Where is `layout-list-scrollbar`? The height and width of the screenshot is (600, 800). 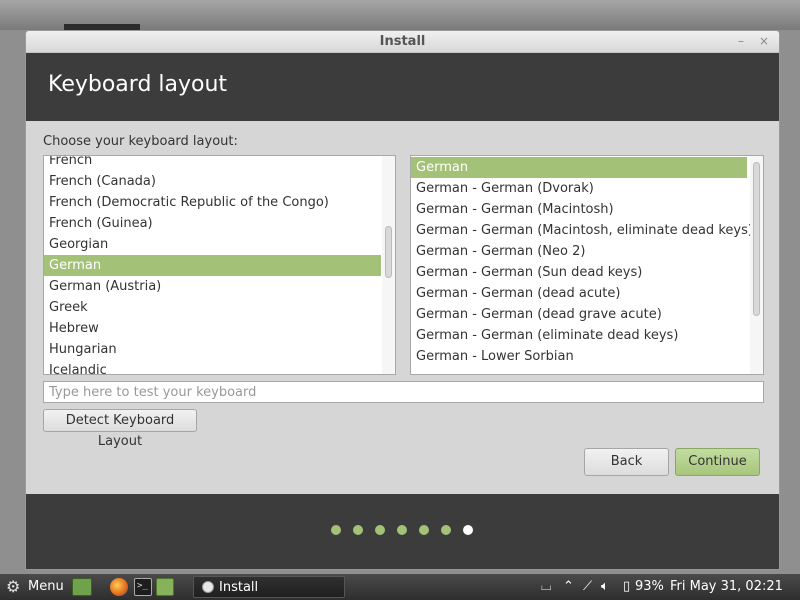
layout-list-scrollbar is located at coordinates (388, 265).